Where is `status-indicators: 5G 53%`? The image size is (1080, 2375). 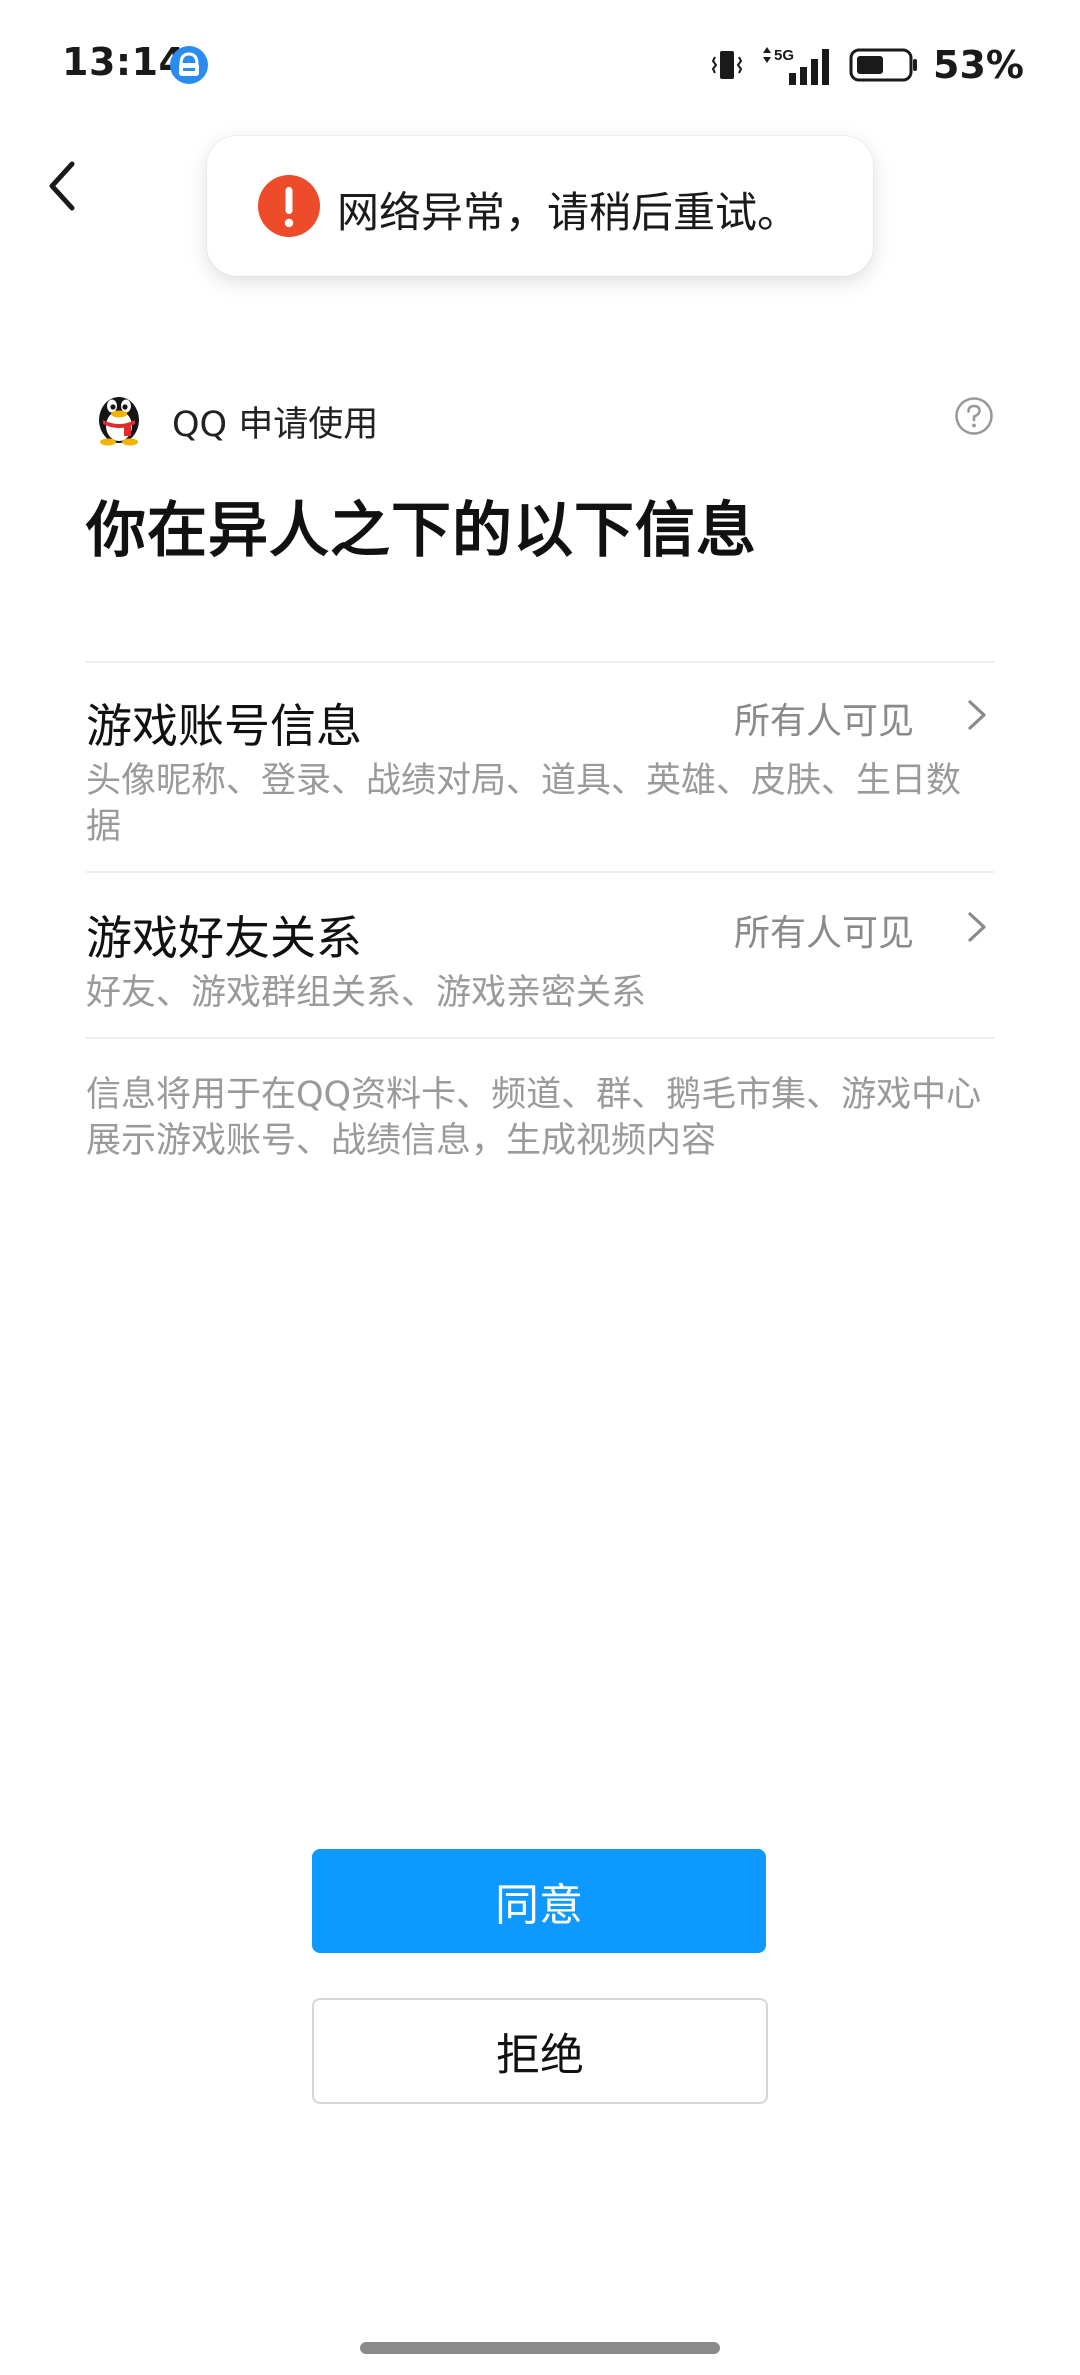 status-indicators: 5G 53% is located at coordinates (866, 65).